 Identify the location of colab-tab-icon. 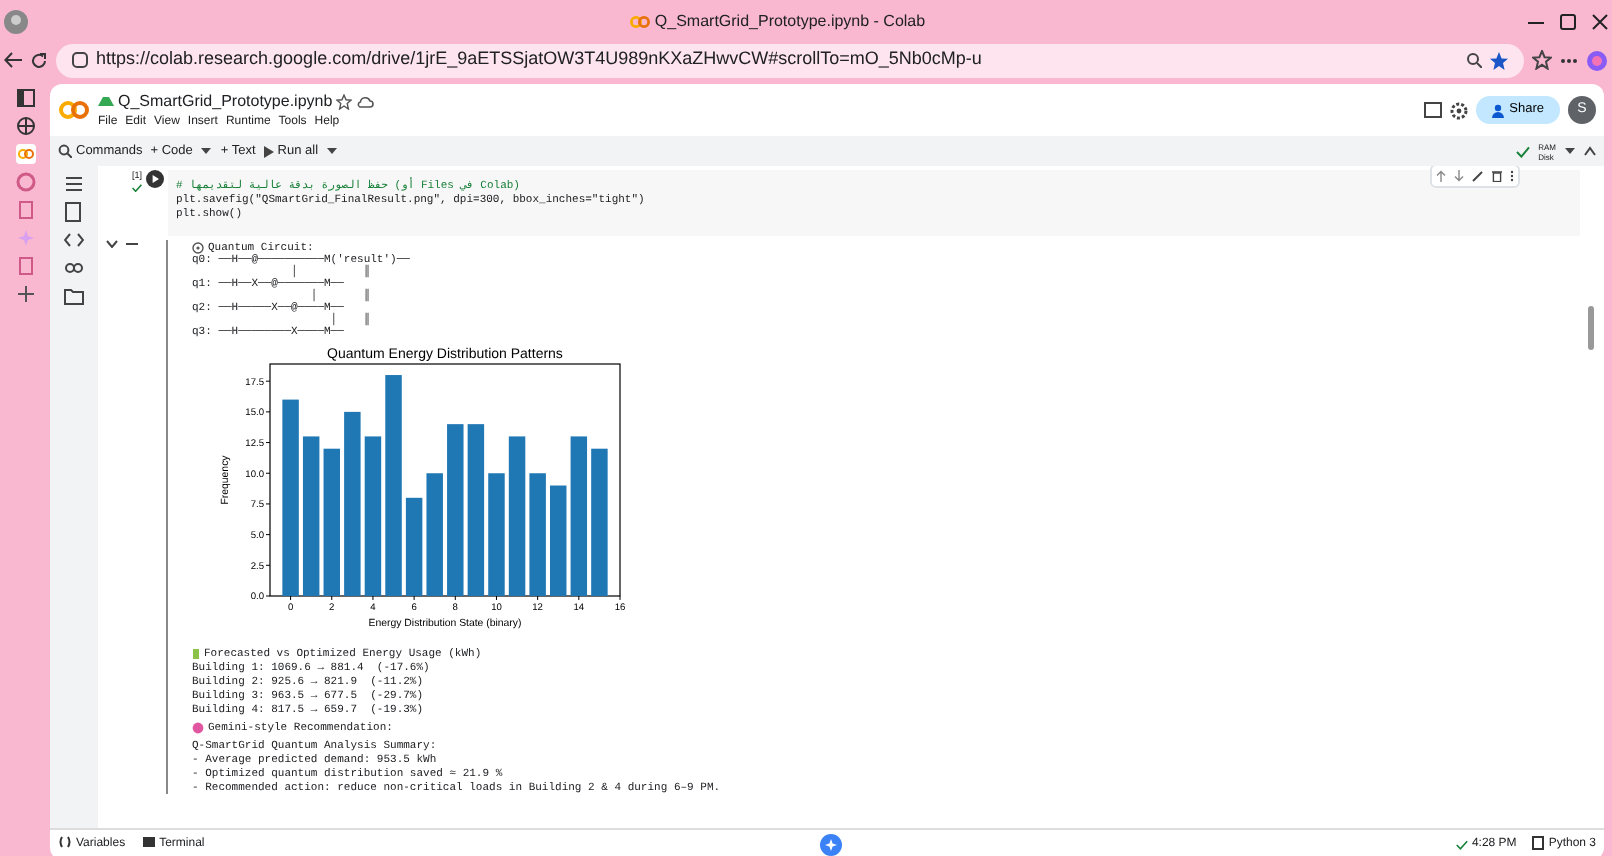
(25, 154).